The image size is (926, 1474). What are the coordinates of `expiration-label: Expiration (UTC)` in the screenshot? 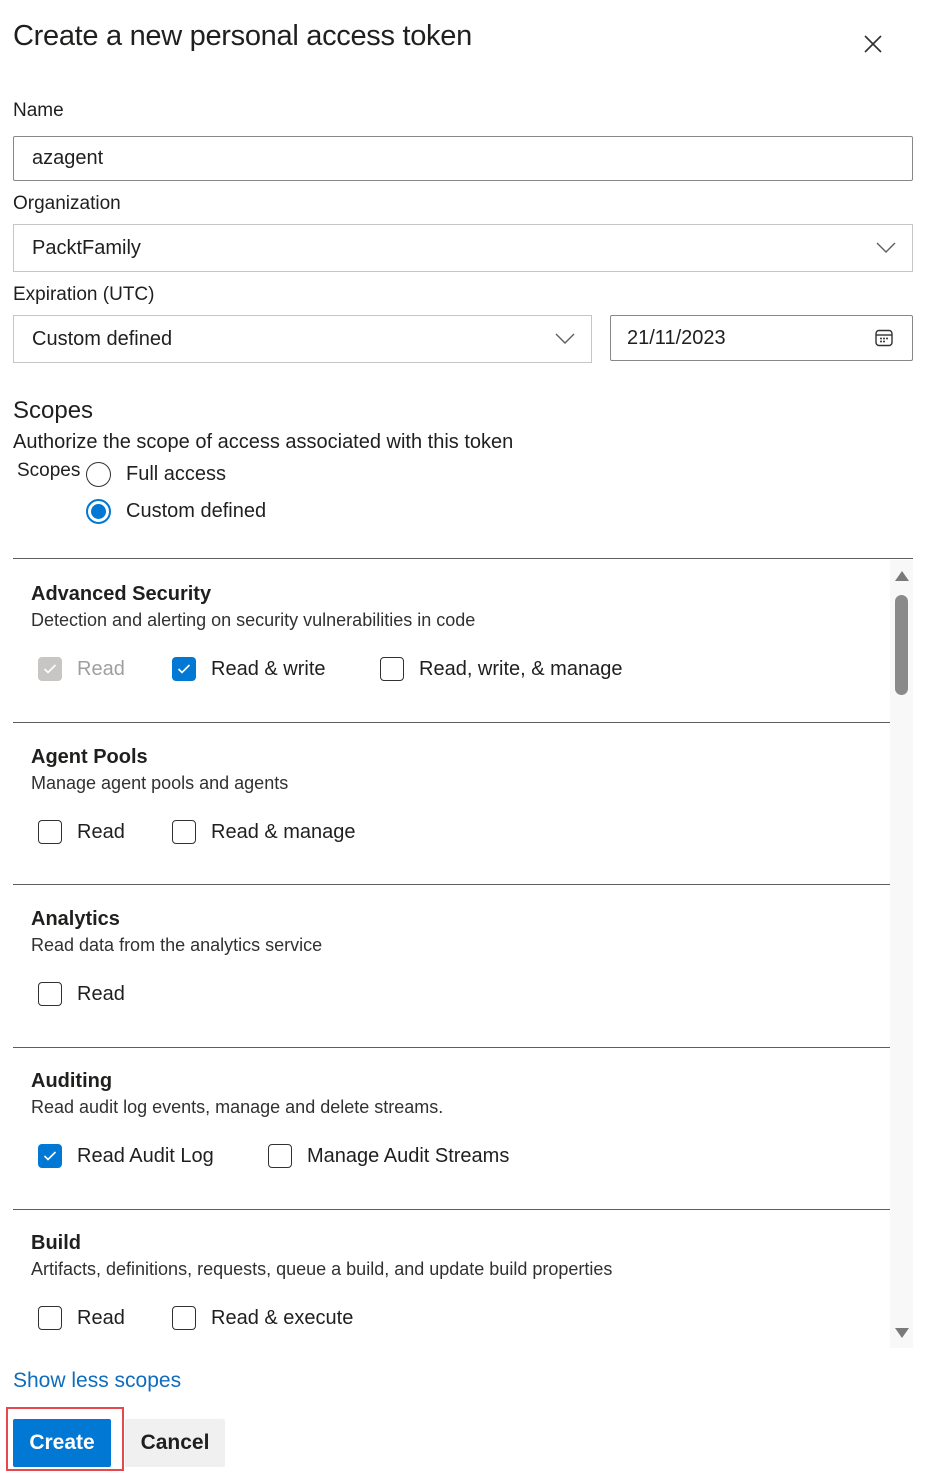 It's located at (84, 294).